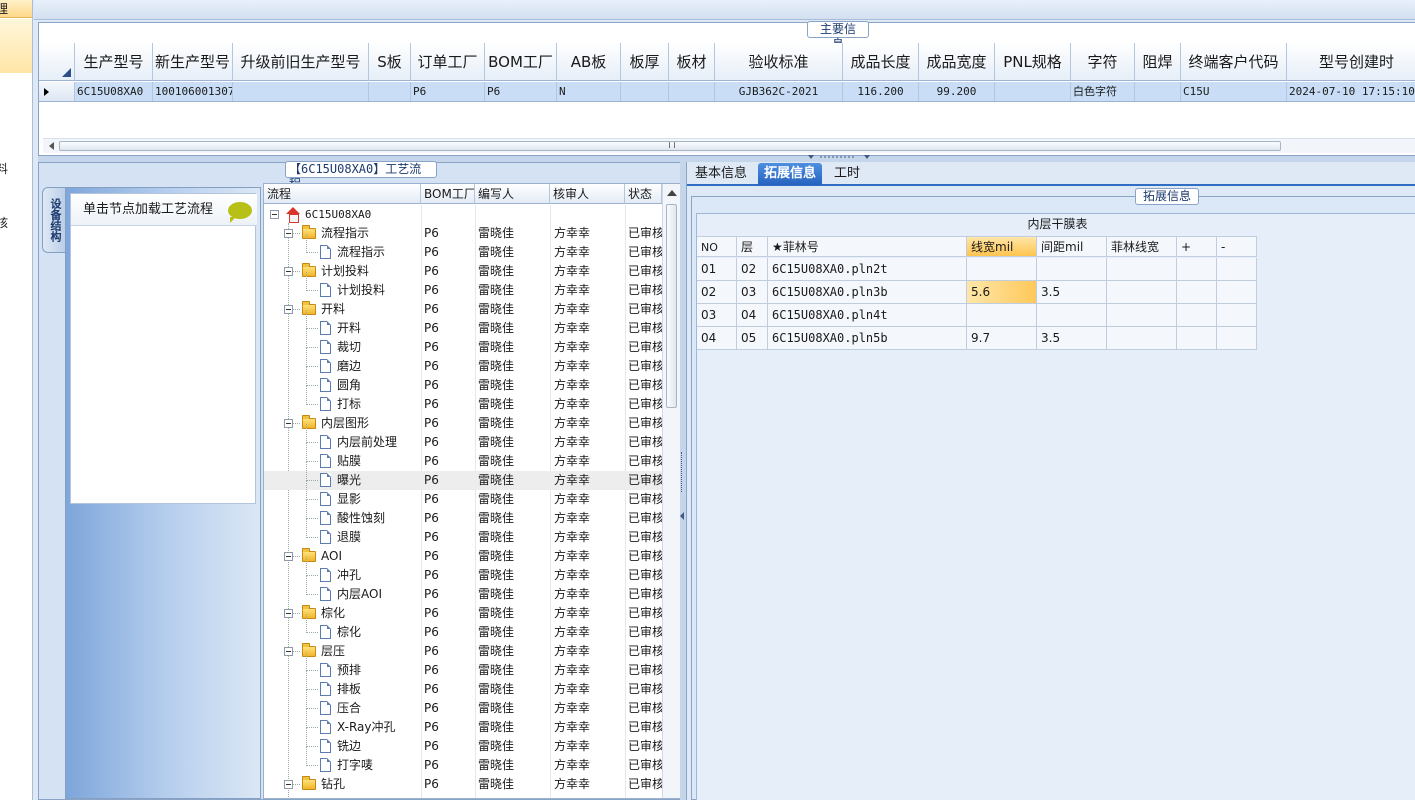 The width and height of the screenshot is (1415, 800). Describe the element at coordinates (671, 491) in the screenshot. I see `tree-vscrollbar` at that location.